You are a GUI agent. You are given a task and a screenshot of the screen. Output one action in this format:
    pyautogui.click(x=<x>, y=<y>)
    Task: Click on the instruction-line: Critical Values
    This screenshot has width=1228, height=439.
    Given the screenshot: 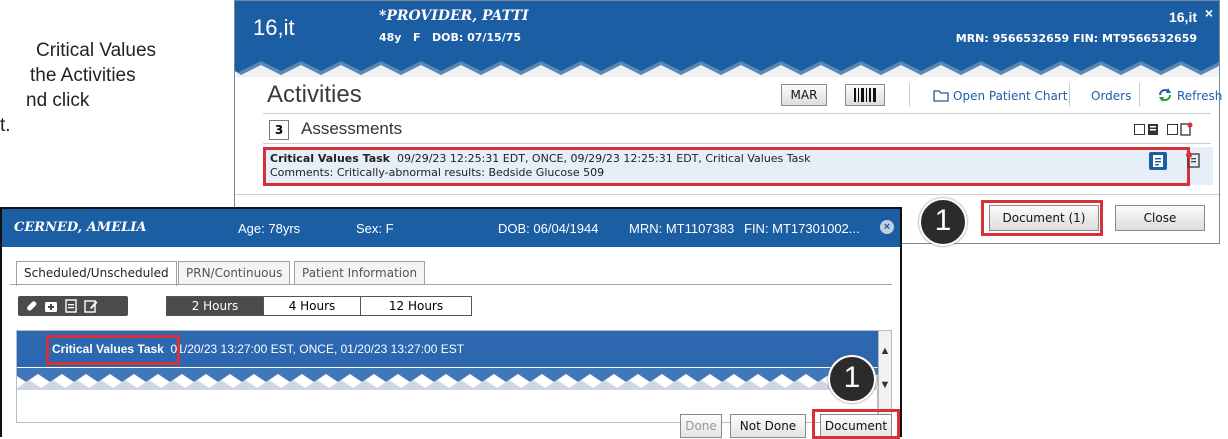 What is the action you would take?
    pyautogui.click(x=96, y=50)
    